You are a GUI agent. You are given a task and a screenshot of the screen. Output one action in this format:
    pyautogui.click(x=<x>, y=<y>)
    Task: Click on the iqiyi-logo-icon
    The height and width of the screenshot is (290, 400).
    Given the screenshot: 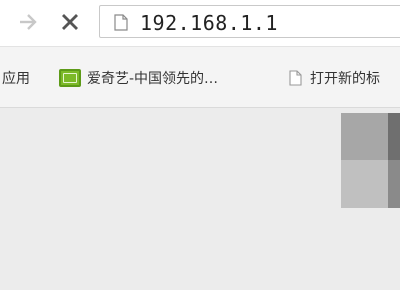 What is the action you would take?
    pyautogui.click(x=70, y=78)
    